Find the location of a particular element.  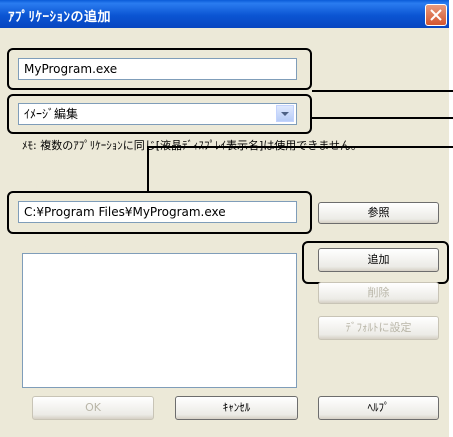

ok-button: OK is located at coordinates (93, 408).